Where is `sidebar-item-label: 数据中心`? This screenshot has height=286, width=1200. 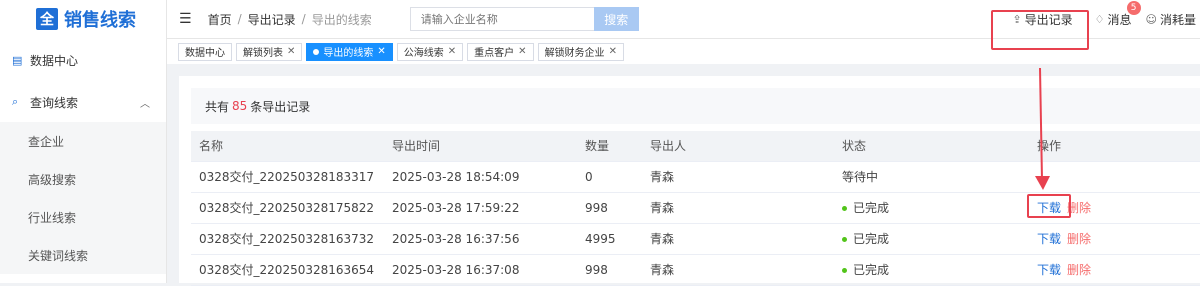 sidebar-item-label: 数据中心 is located at coordinates (54, 60).